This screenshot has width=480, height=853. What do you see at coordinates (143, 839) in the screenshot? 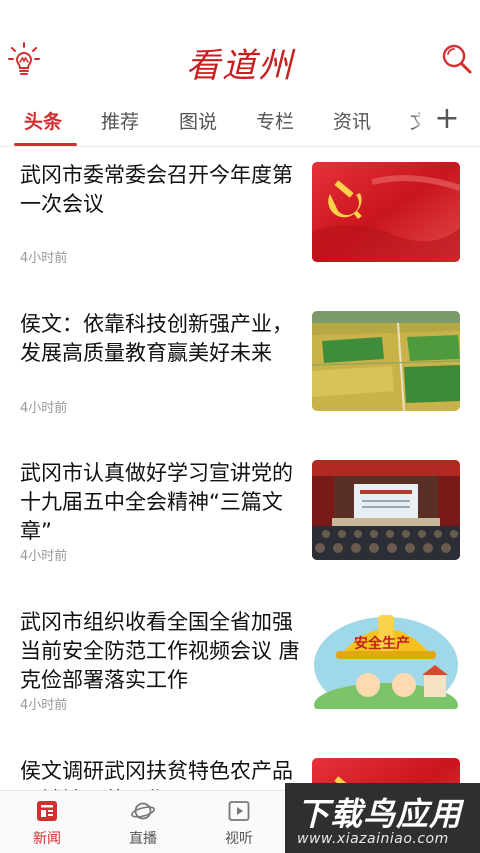
I see `nav-live-label: 直播` at bounding box center [143, 839].